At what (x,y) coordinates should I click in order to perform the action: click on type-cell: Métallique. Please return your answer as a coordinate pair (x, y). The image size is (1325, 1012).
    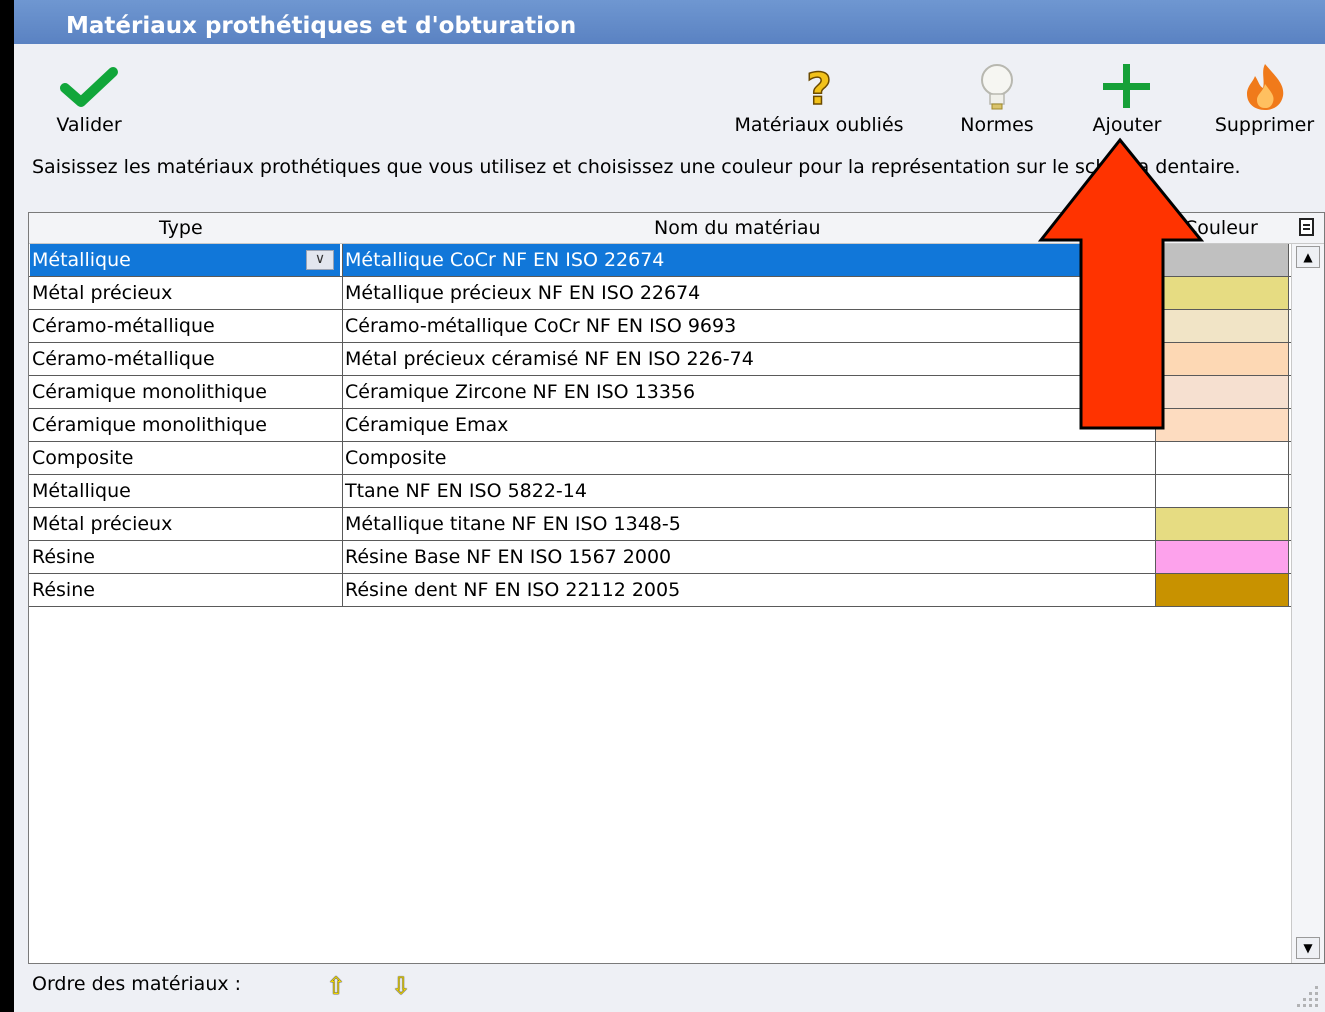
    Looking at the image, I should click on (185, 491).